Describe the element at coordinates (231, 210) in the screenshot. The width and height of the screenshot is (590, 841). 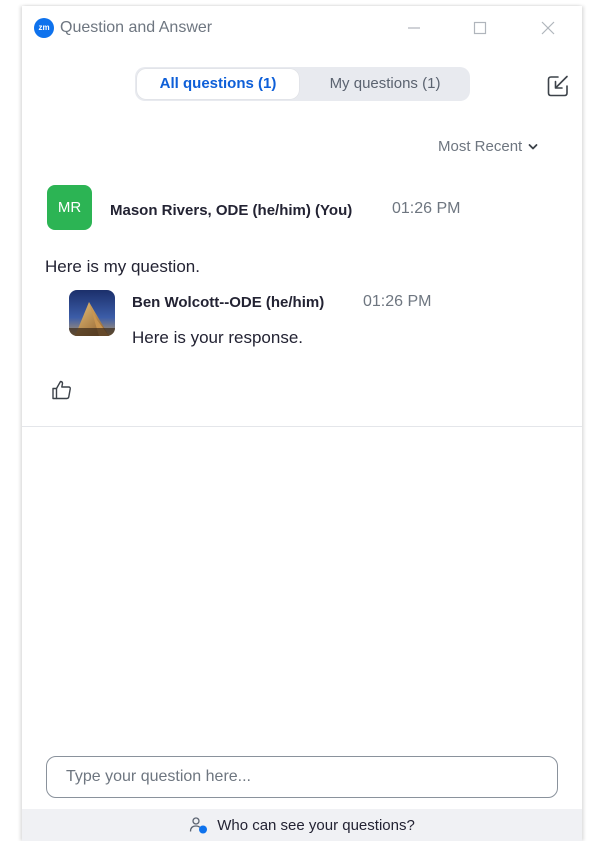
I see `question-author: Mason Rivers, ODE (he/him) (You)` at that location.